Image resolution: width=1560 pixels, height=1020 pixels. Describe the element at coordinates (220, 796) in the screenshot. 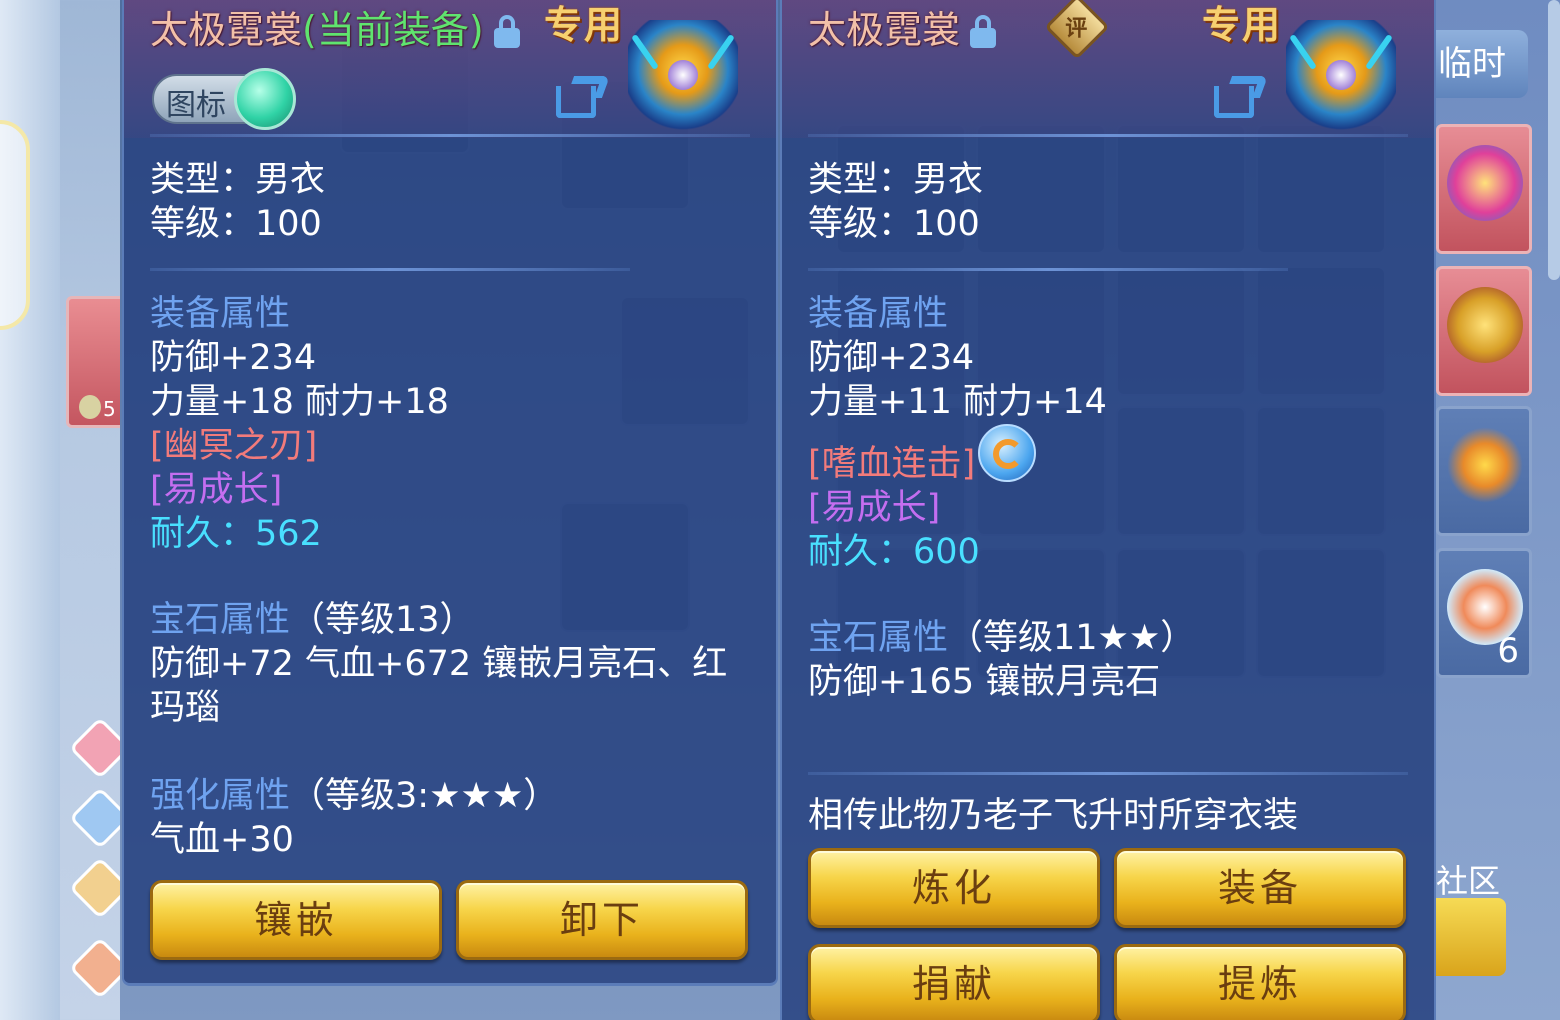

I see `enhance-attr-header: 强化属性` at that location.